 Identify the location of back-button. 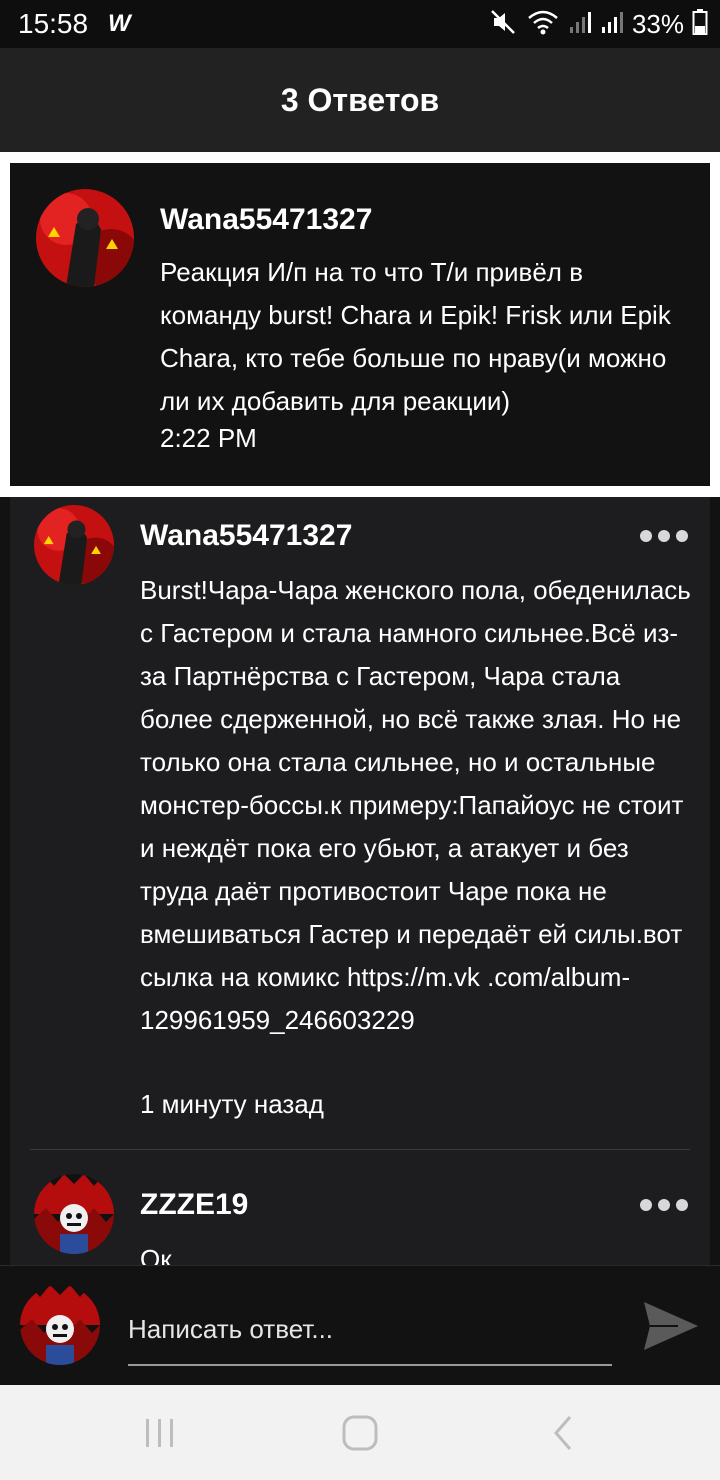
(564, 1433).